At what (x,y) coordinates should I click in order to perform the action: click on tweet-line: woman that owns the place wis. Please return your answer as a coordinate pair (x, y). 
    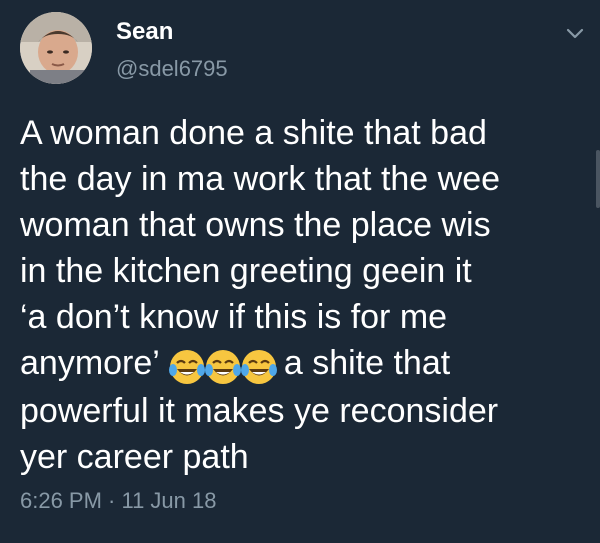
    Looking at the image, I should click on (255, 225).